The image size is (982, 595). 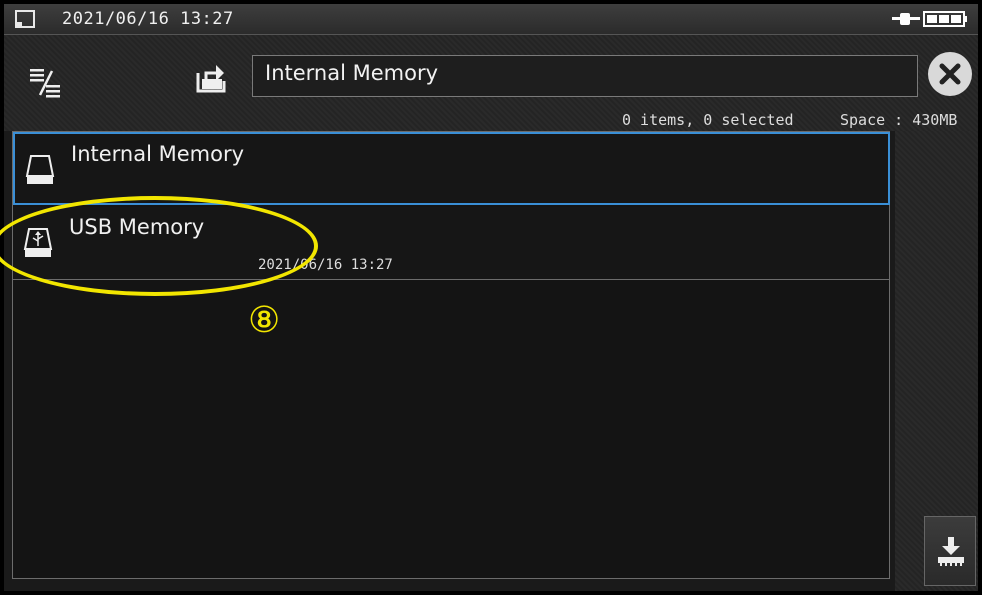 What do you see at coordinates (708, 120) in the screenshot?
I see `item-count-text: 0 items, 0 selected` at bounding box center [708, 120].